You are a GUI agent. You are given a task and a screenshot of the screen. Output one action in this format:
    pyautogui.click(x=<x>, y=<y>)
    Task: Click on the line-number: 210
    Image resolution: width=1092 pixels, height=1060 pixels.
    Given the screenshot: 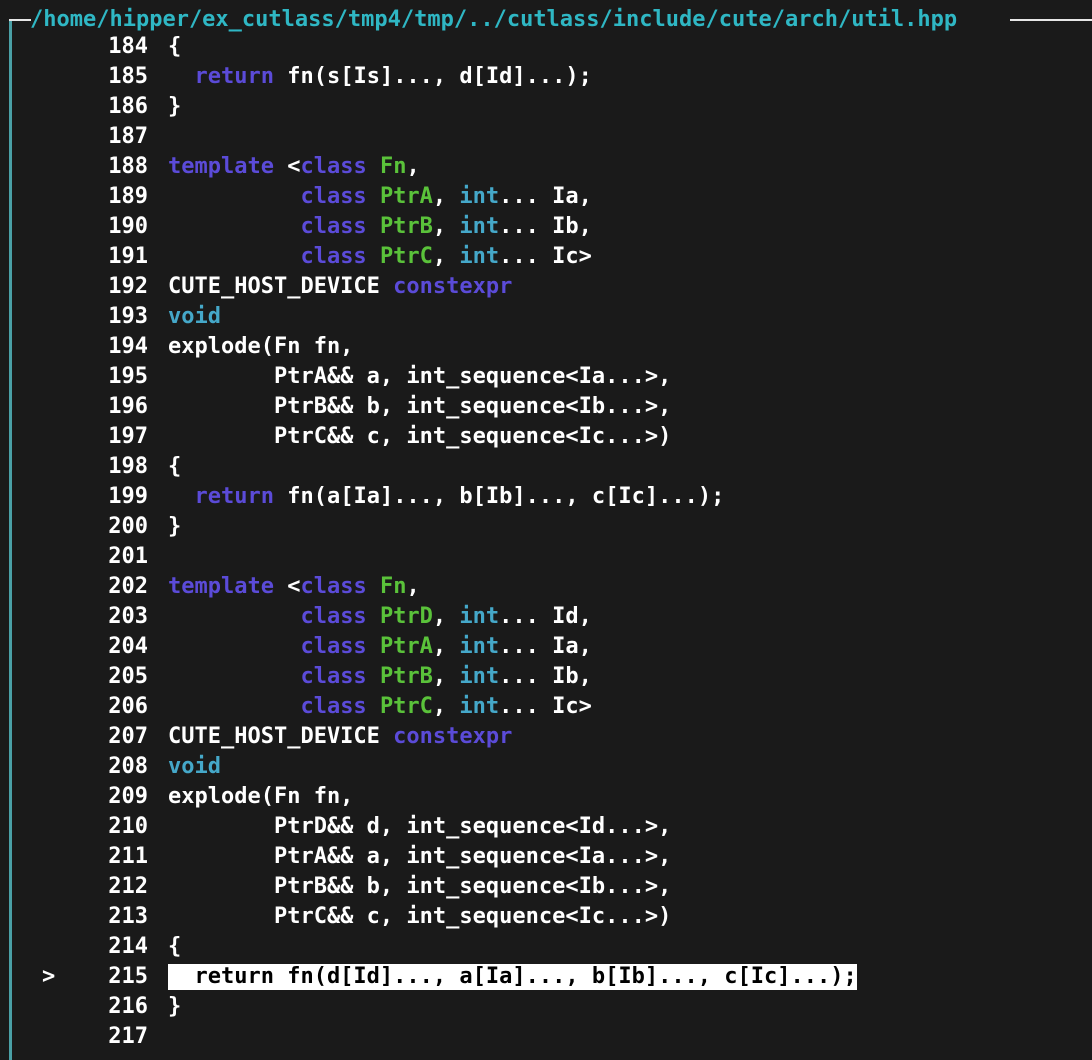 What is the action you would take?
    pyautogui.click(x=128, y=826)
    